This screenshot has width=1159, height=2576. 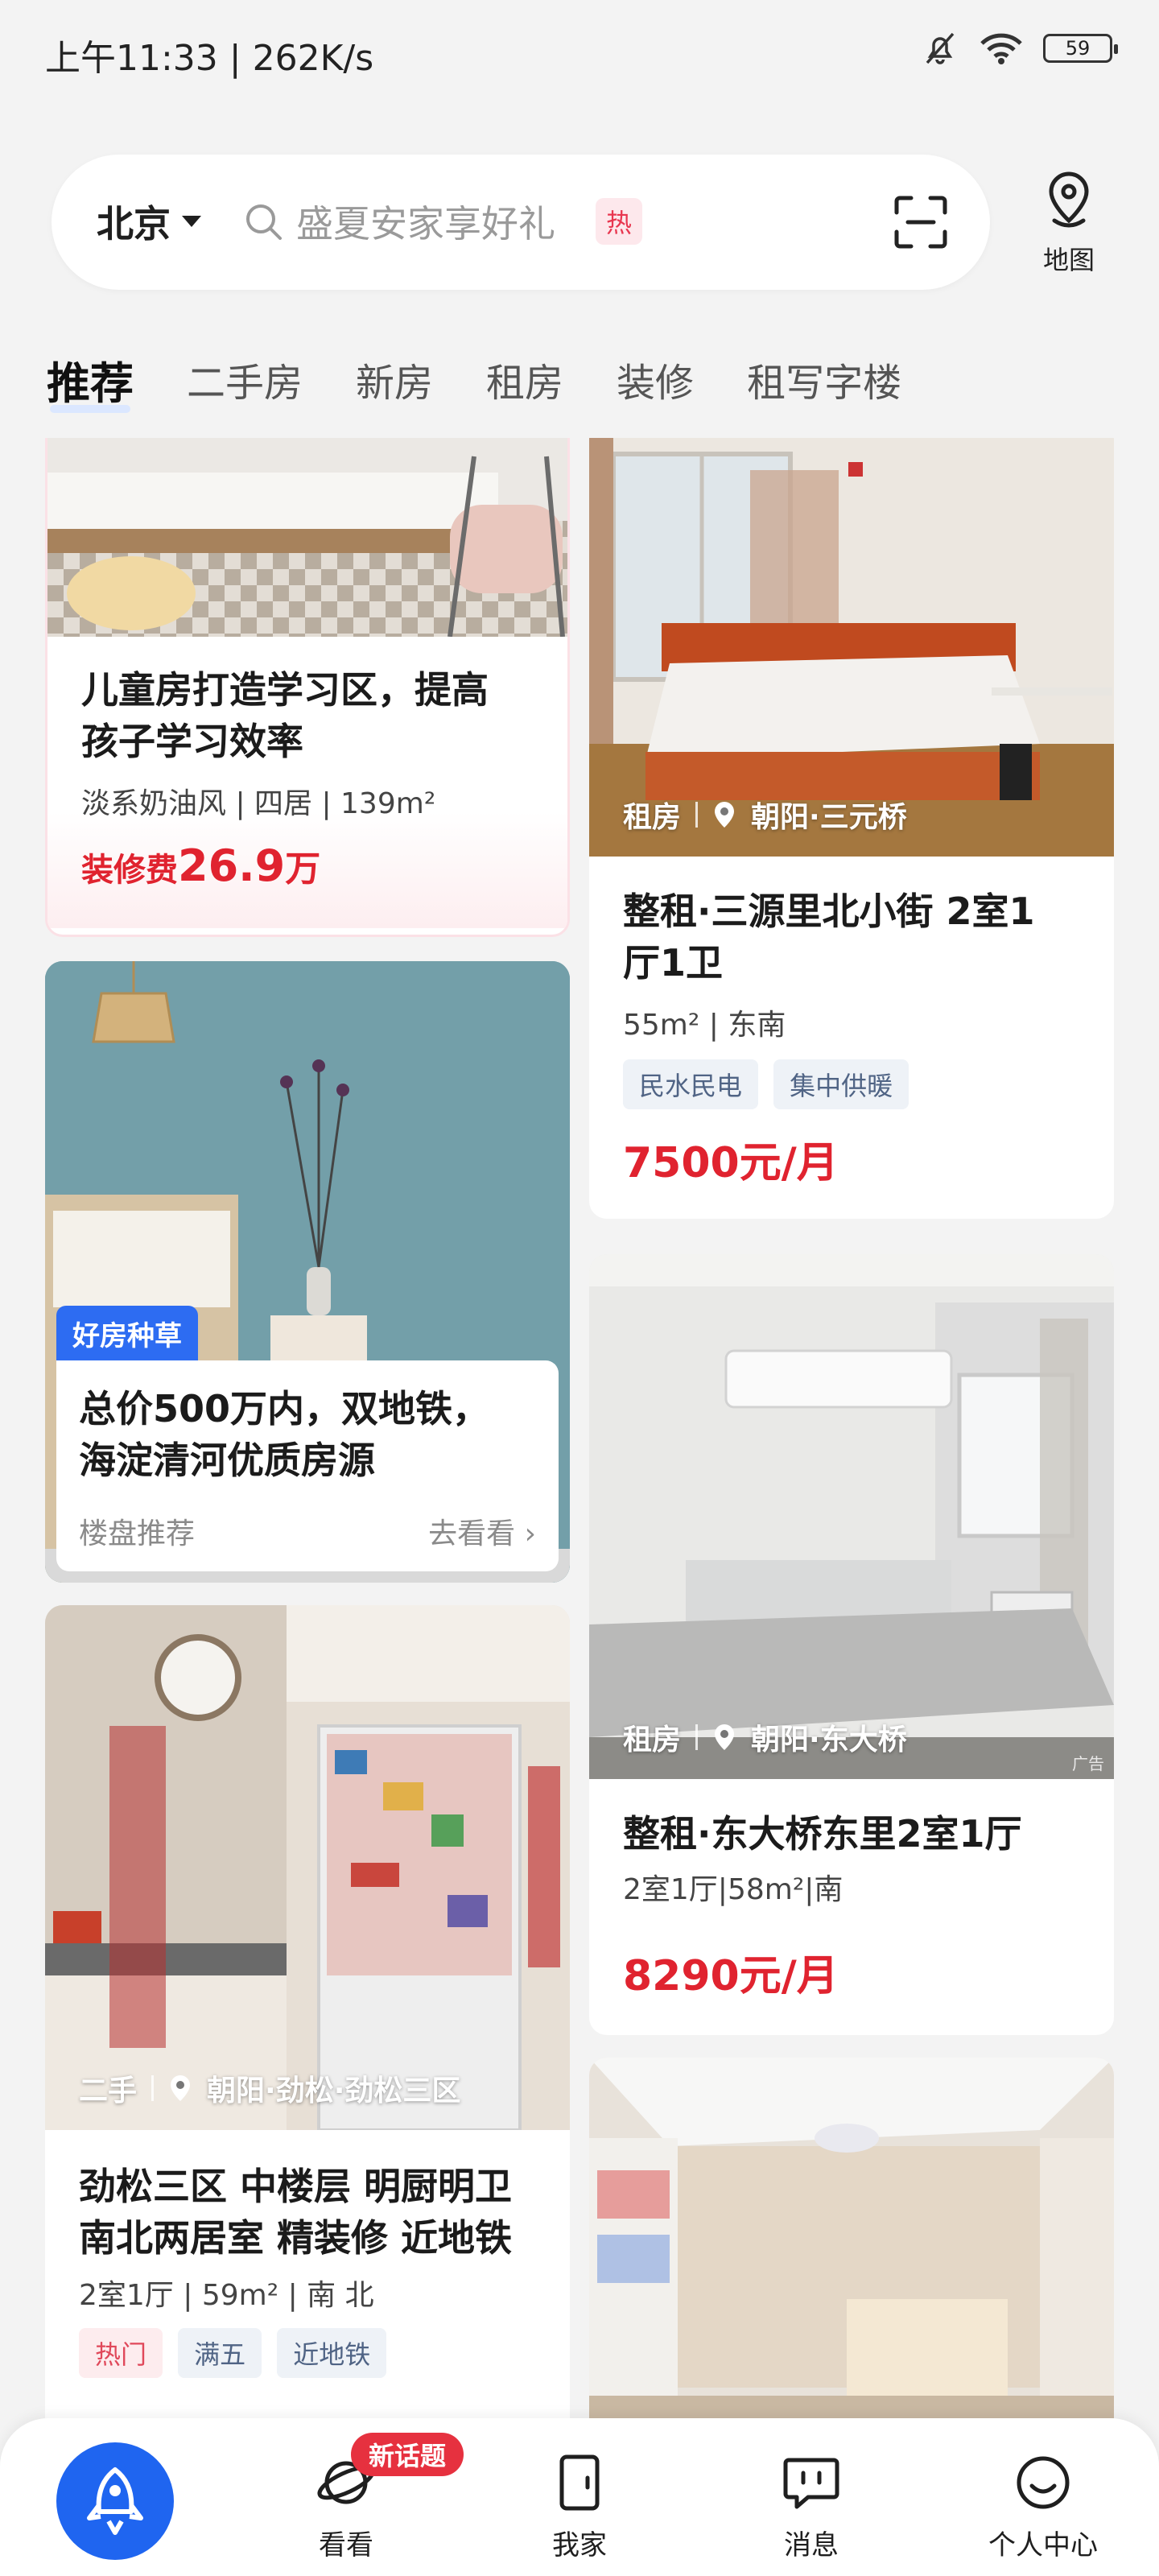 I want to click on map-button: 地图, so click(x=1068, y=224).